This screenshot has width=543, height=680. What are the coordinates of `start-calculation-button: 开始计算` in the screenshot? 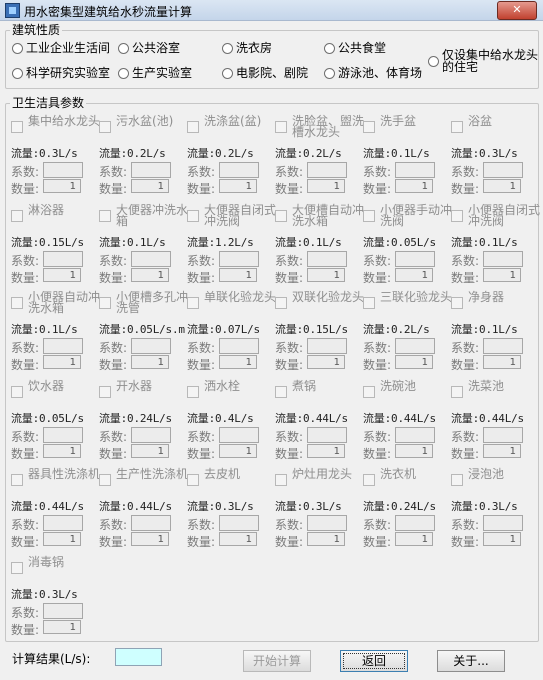 It's located at (277, 661).